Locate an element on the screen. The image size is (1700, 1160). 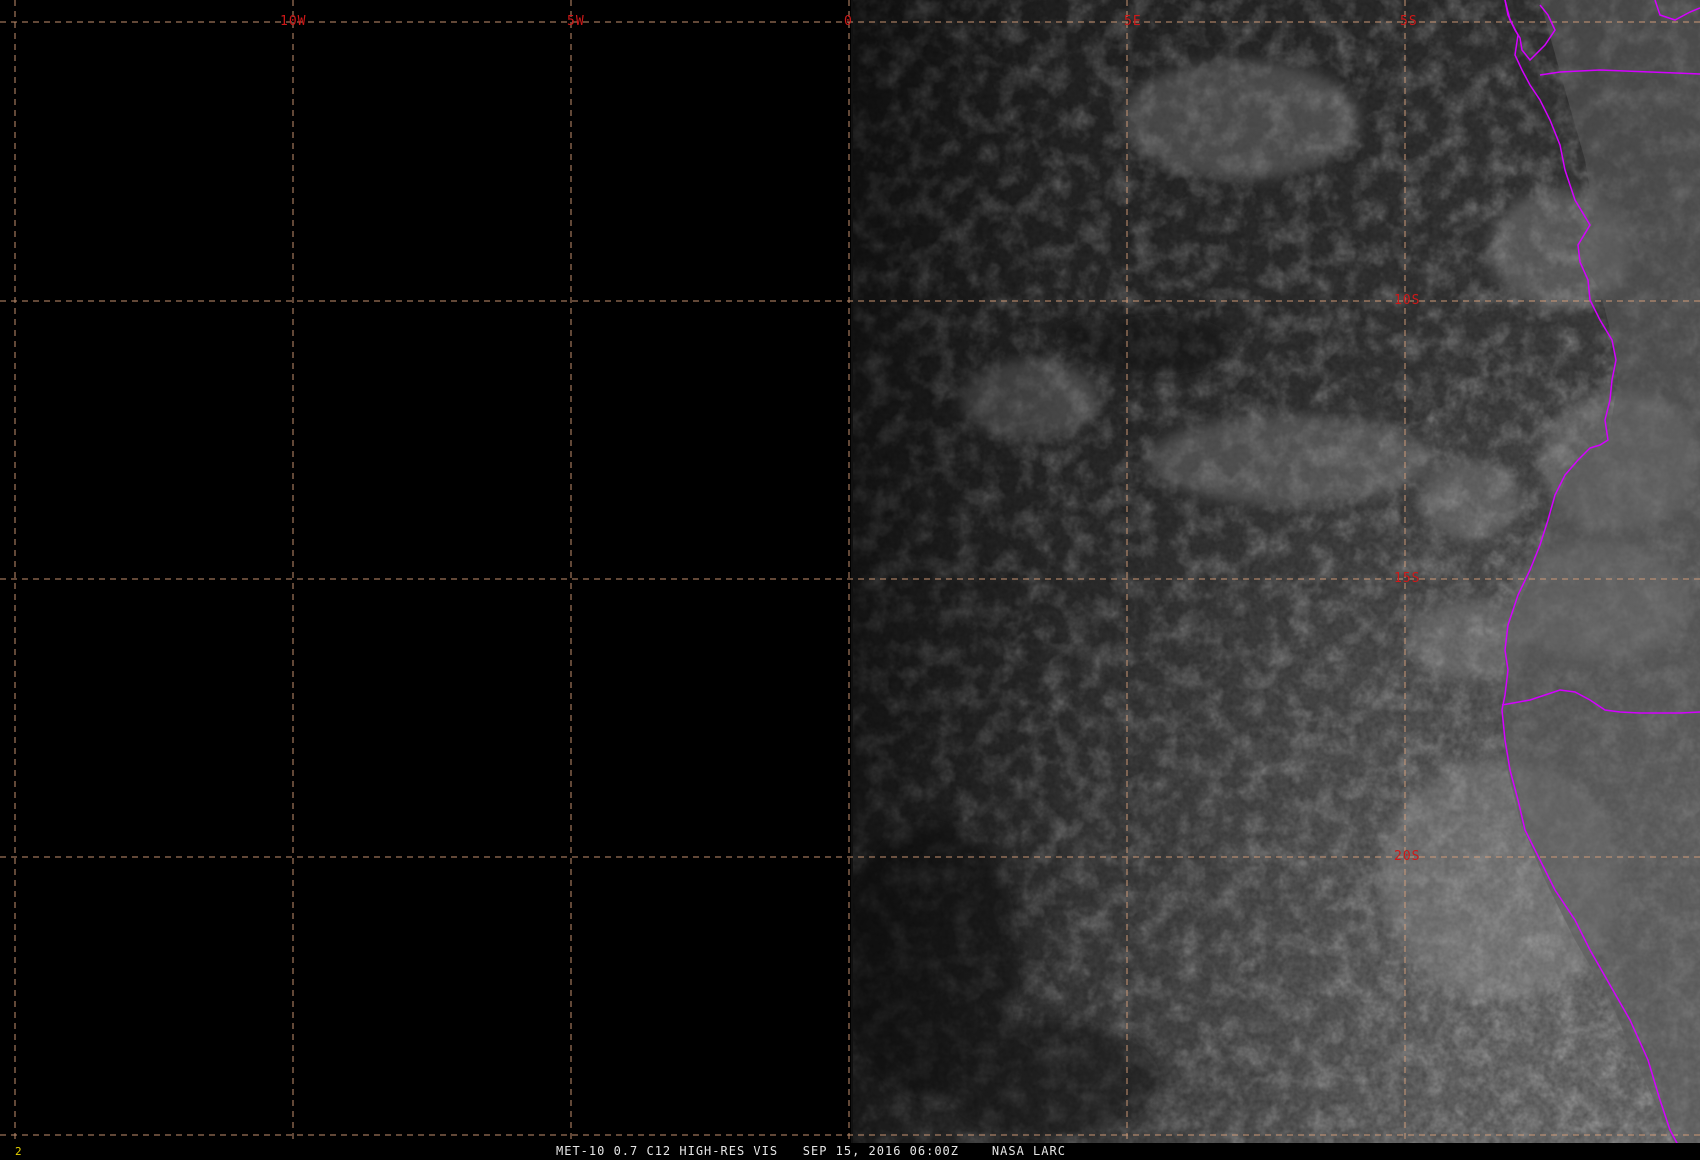
lat-label-10s: 10S is located at coordinates (1407, 300).